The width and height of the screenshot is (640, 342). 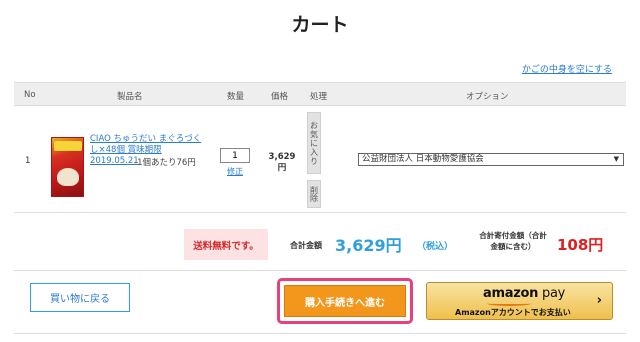 What do you see at coordinates (280, 97) in the screenshot?
I see `header-price: 価格` at bounding box center [280, 97].